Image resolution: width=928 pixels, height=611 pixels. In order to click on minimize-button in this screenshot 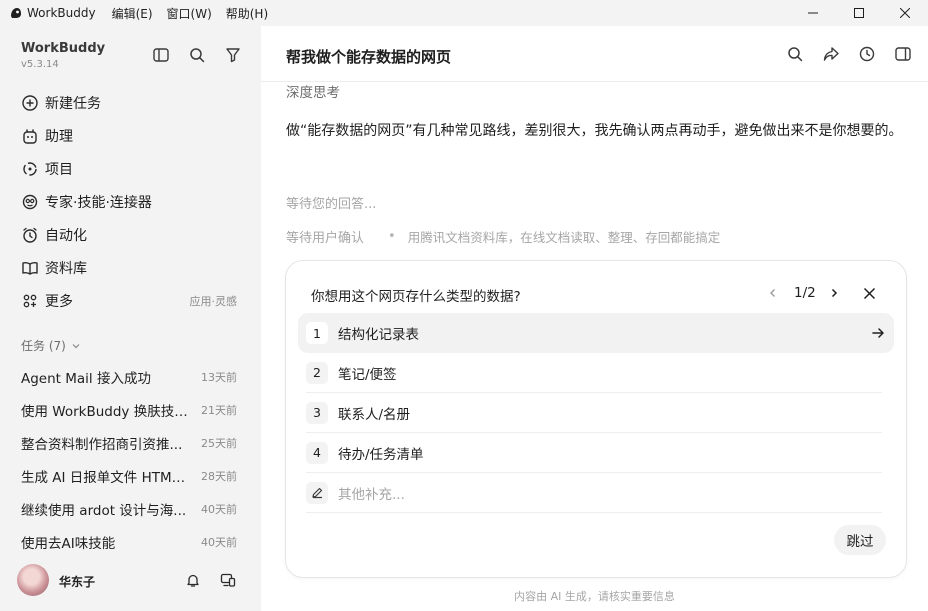, I will do `click(813, 13)`.